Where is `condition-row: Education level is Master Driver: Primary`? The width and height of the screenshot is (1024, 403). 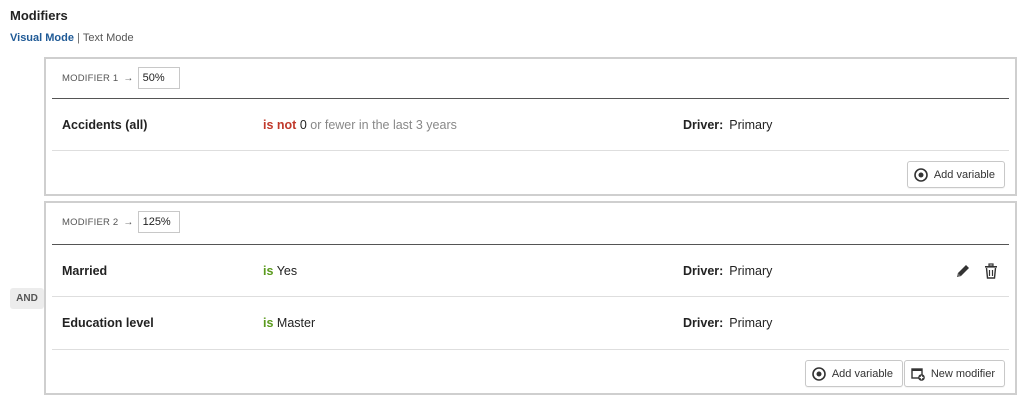
condition-row: Education level is Master Driver: Primary is located at coordinates (530, 322).